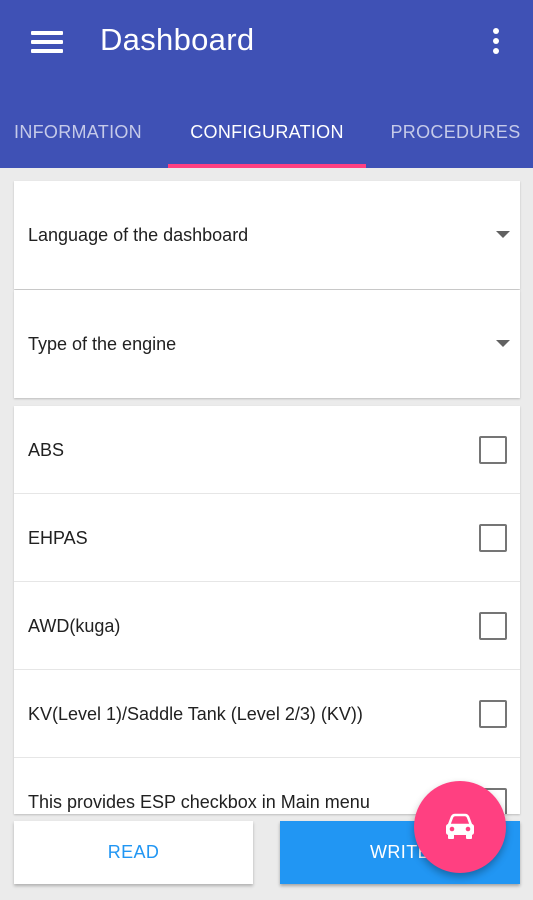  I want to click on language-select: Language of the dashboard, so click(267, 235).